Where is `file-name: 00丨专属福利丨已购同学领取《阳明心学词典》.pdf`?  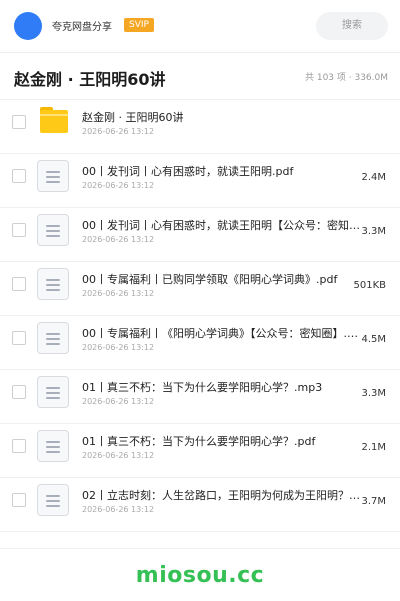
file-name: 00丨专属福利丨已购同学领取《阳明心学词典》.pdf is located at coordinates (210, 279).